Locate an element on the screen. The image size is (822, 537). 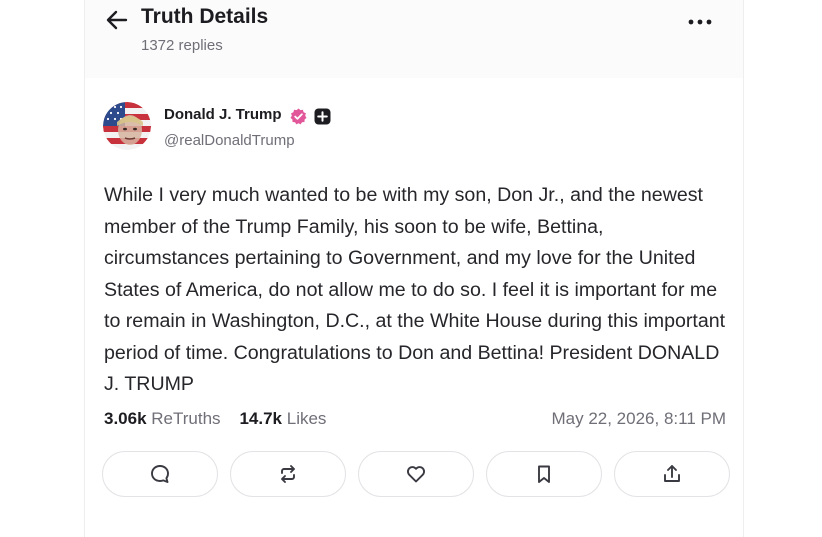
retruths-label: ReTruths is located at coordinates (186, 418).